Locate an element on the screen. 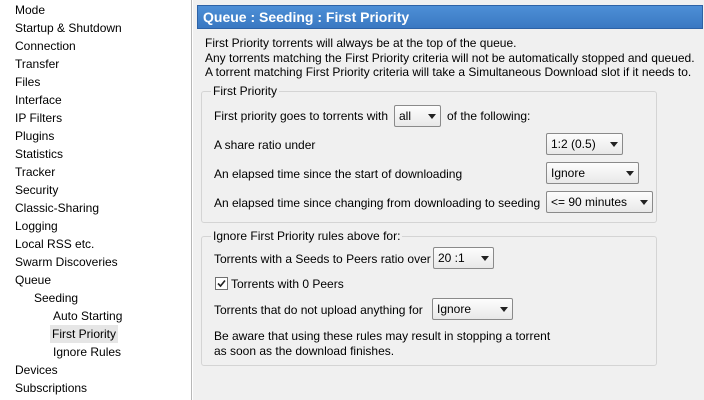  match-mode-value: all is located at coordinates (405, 116).